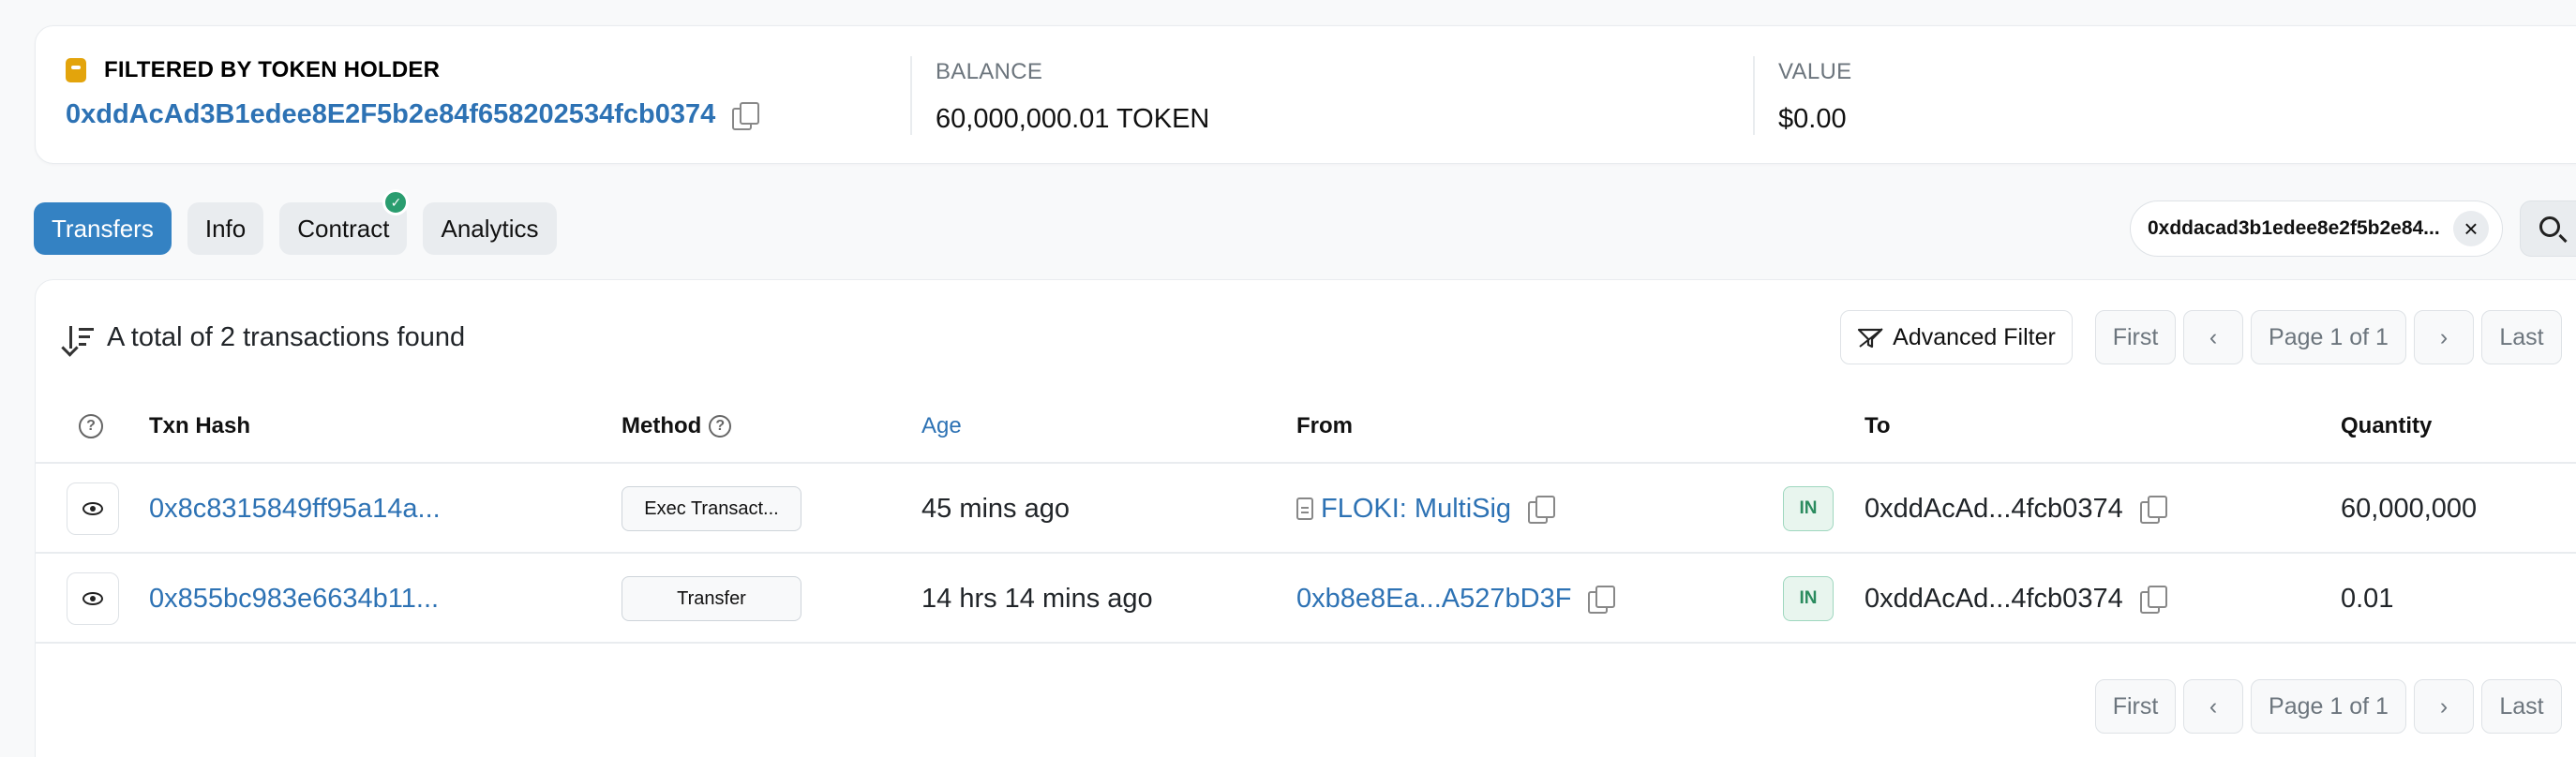 Image resolution: width=2576 pixels, height=757 pixels. I want to click on pagination-bottom: First ‹ Page 1 of 1 › Last, so click(2329, 707).